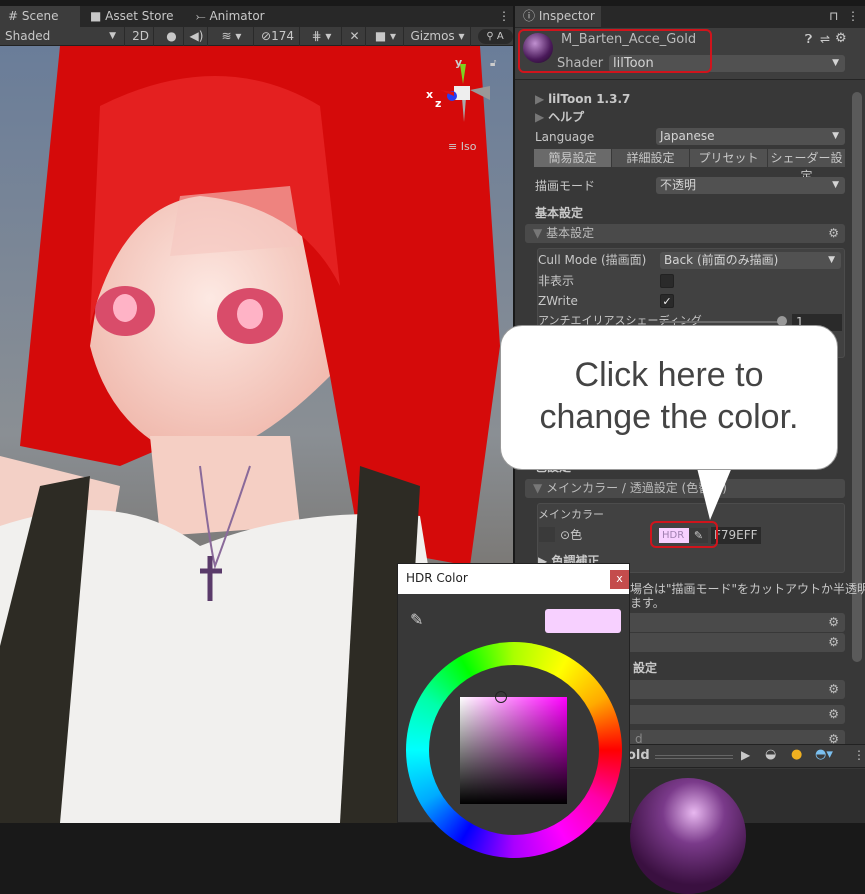 The height and width of the screenshot is (894, 865). I want to click on color-label: ⊙色, so click(571, 535).